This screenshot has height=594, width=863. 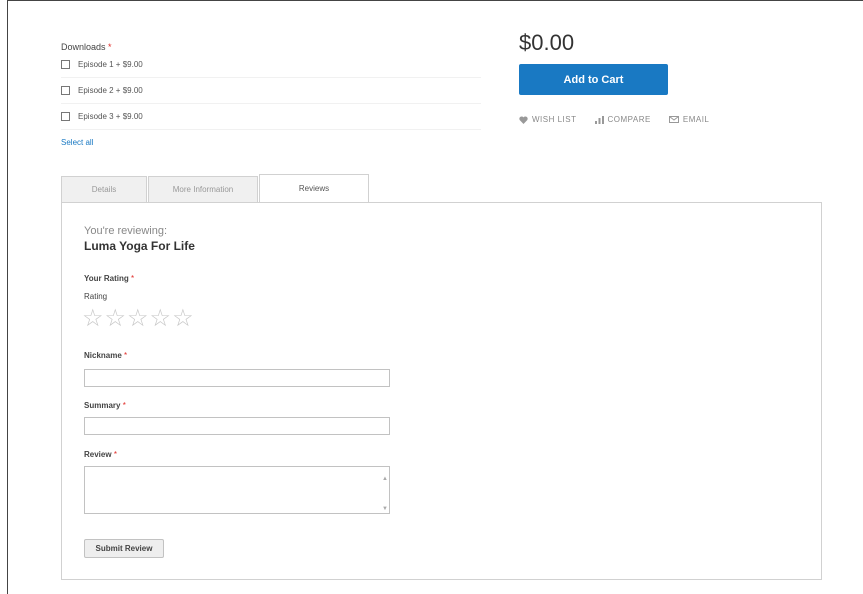 What do you see at coordinates (106, 278) in the screenshot?
I see `your-rating-text: Your Rating` at bounding box center [106, 278].